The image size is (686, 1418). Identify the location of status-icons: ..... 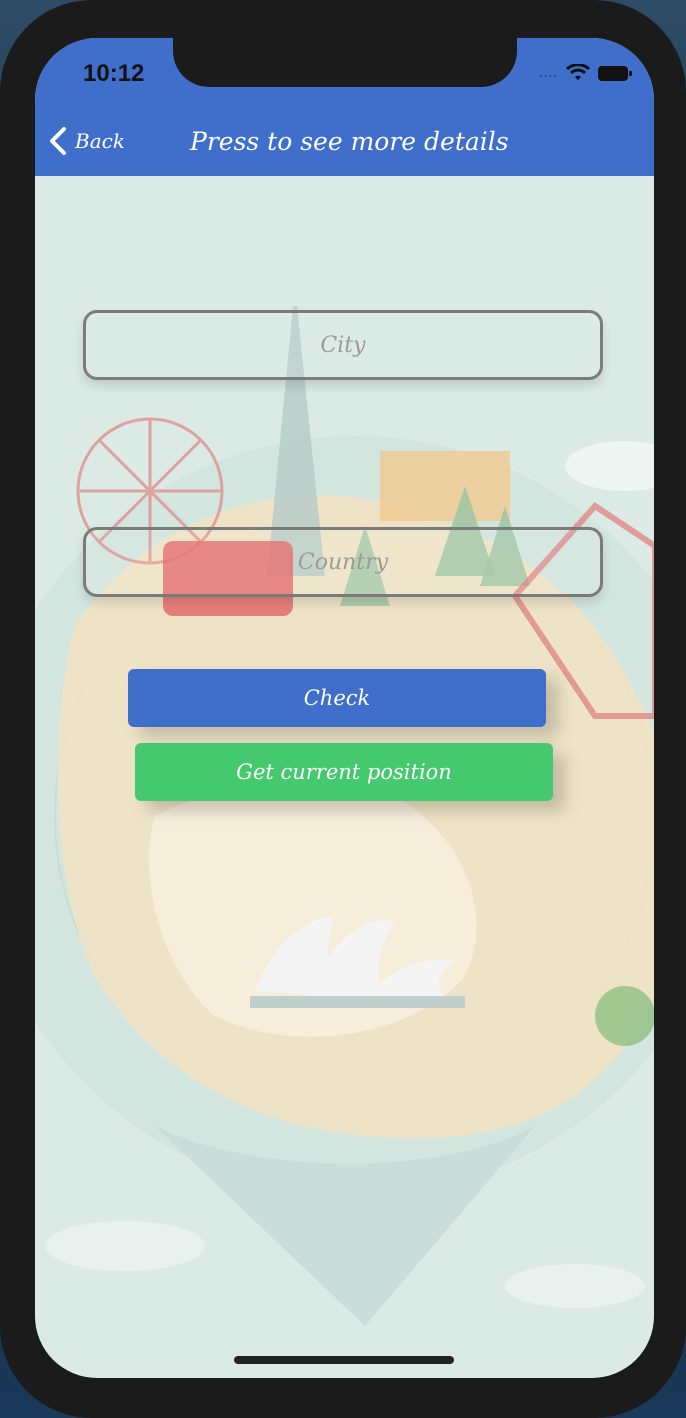
(585, 73).